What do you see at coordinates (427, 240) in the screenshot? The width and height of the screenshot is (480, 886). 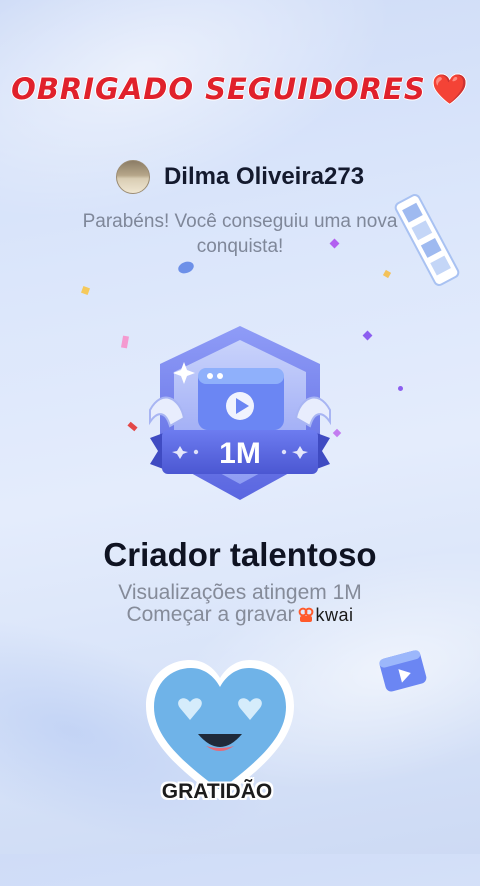 I see `film-strip-icon` at bounding box center [427, 240].